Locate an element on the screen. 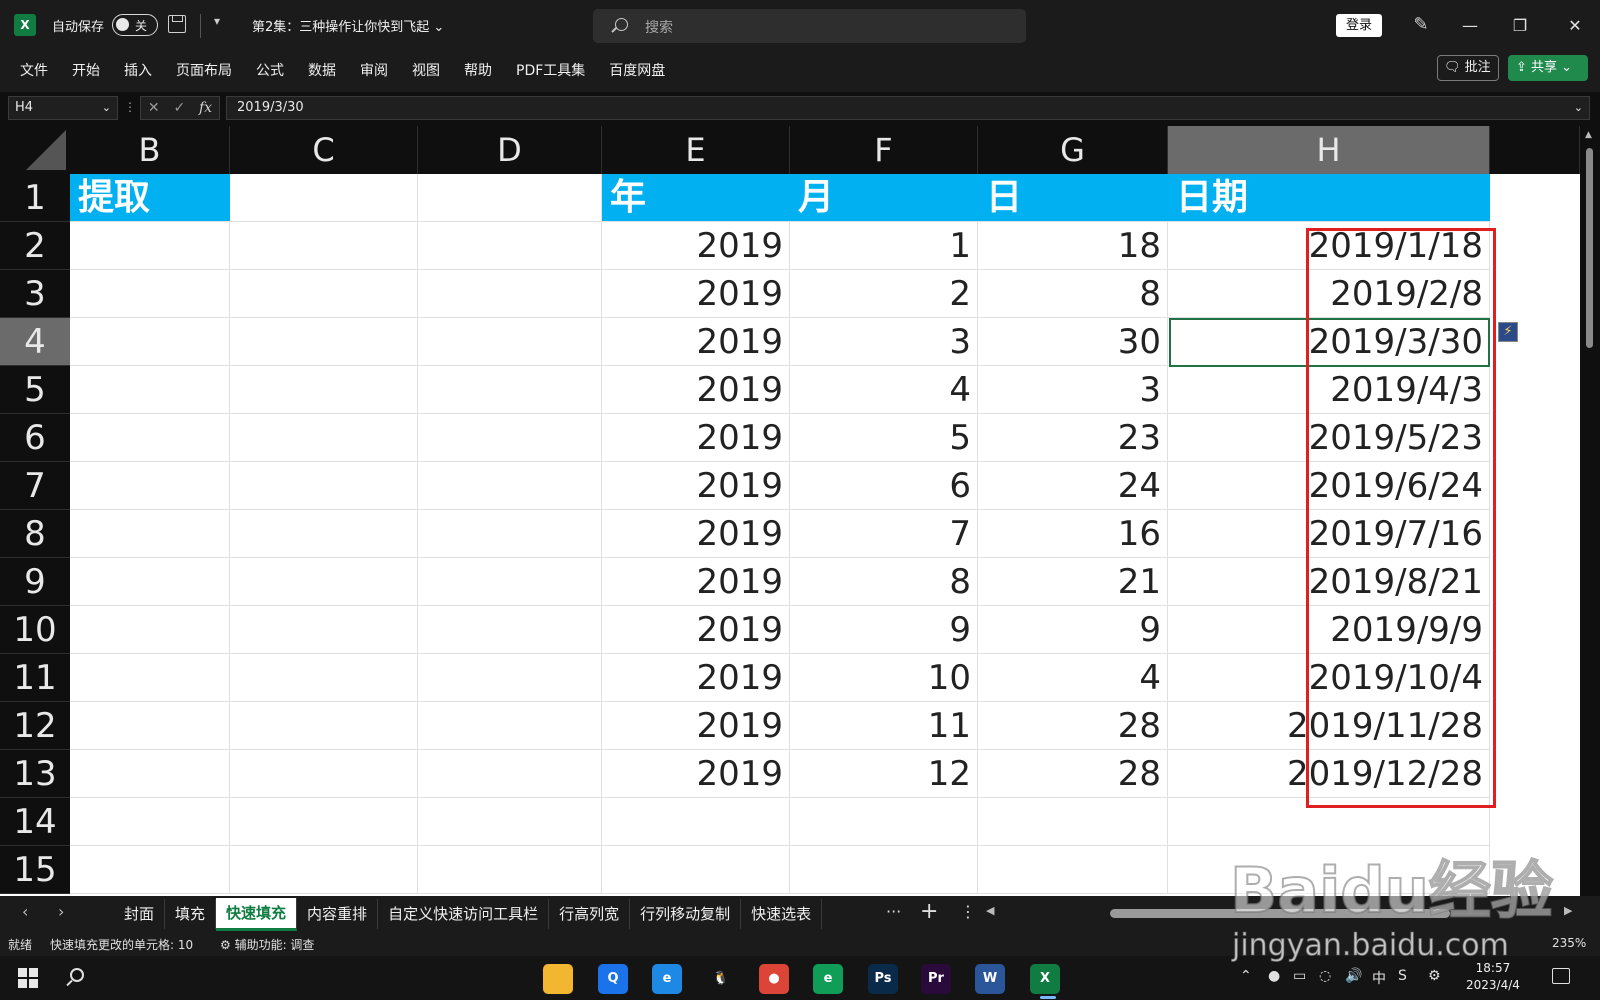 The image size is (1600, 1000). column-header-h: H is located at coordinates (1329, 150).